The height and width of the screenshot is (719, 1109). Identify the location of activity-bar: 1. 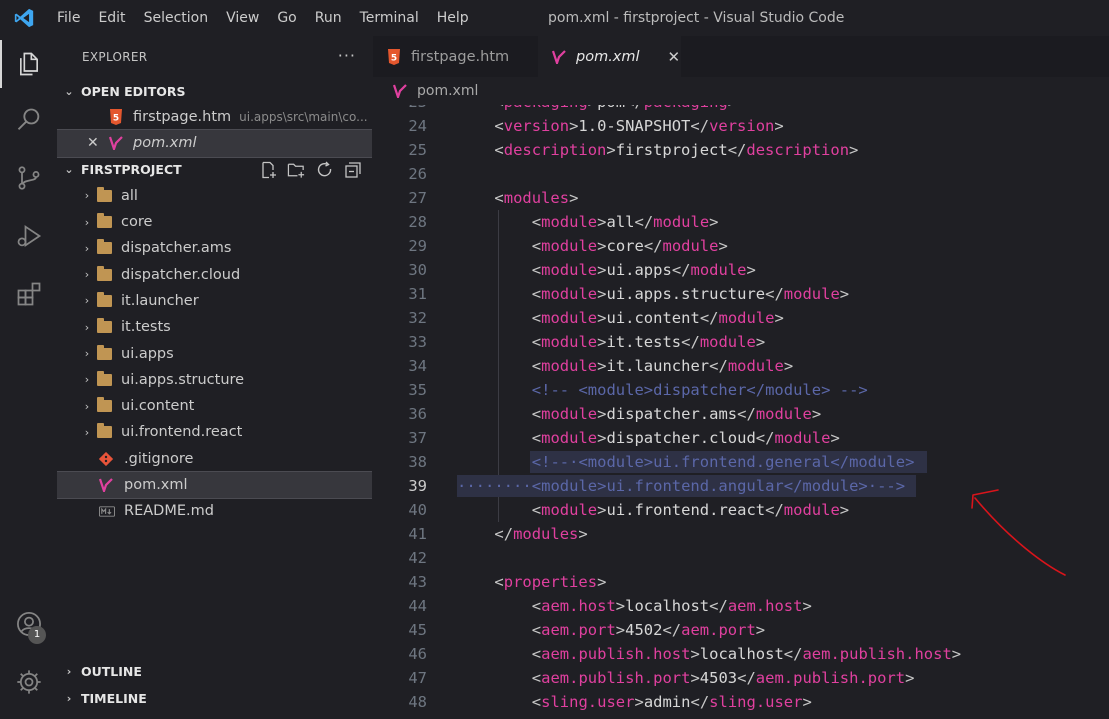
(28, 377).